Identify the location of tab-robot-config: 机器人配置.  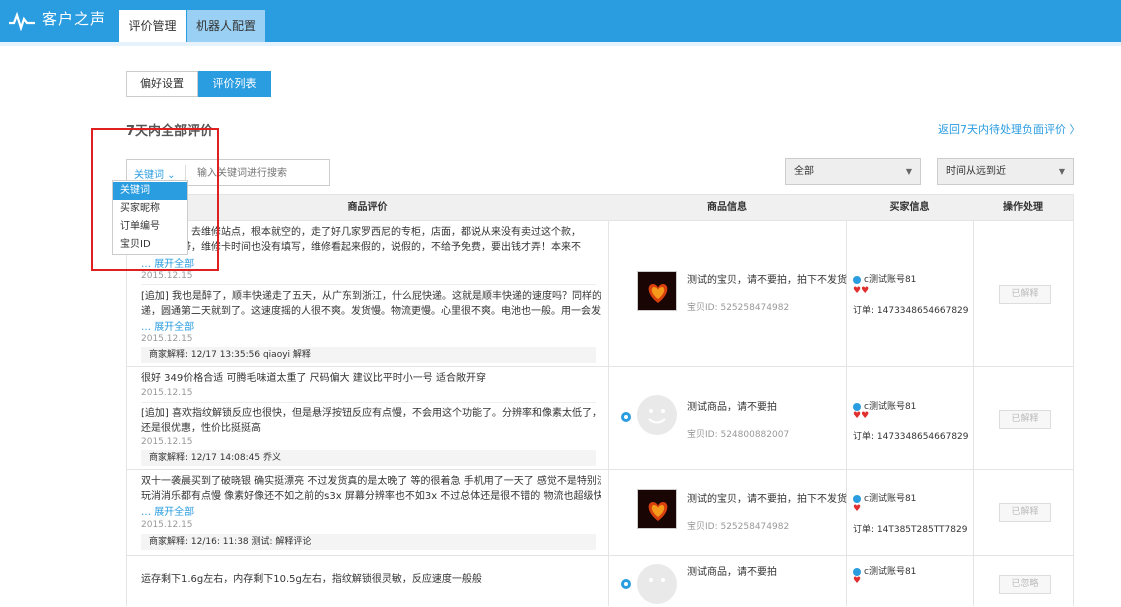
(226, 26).